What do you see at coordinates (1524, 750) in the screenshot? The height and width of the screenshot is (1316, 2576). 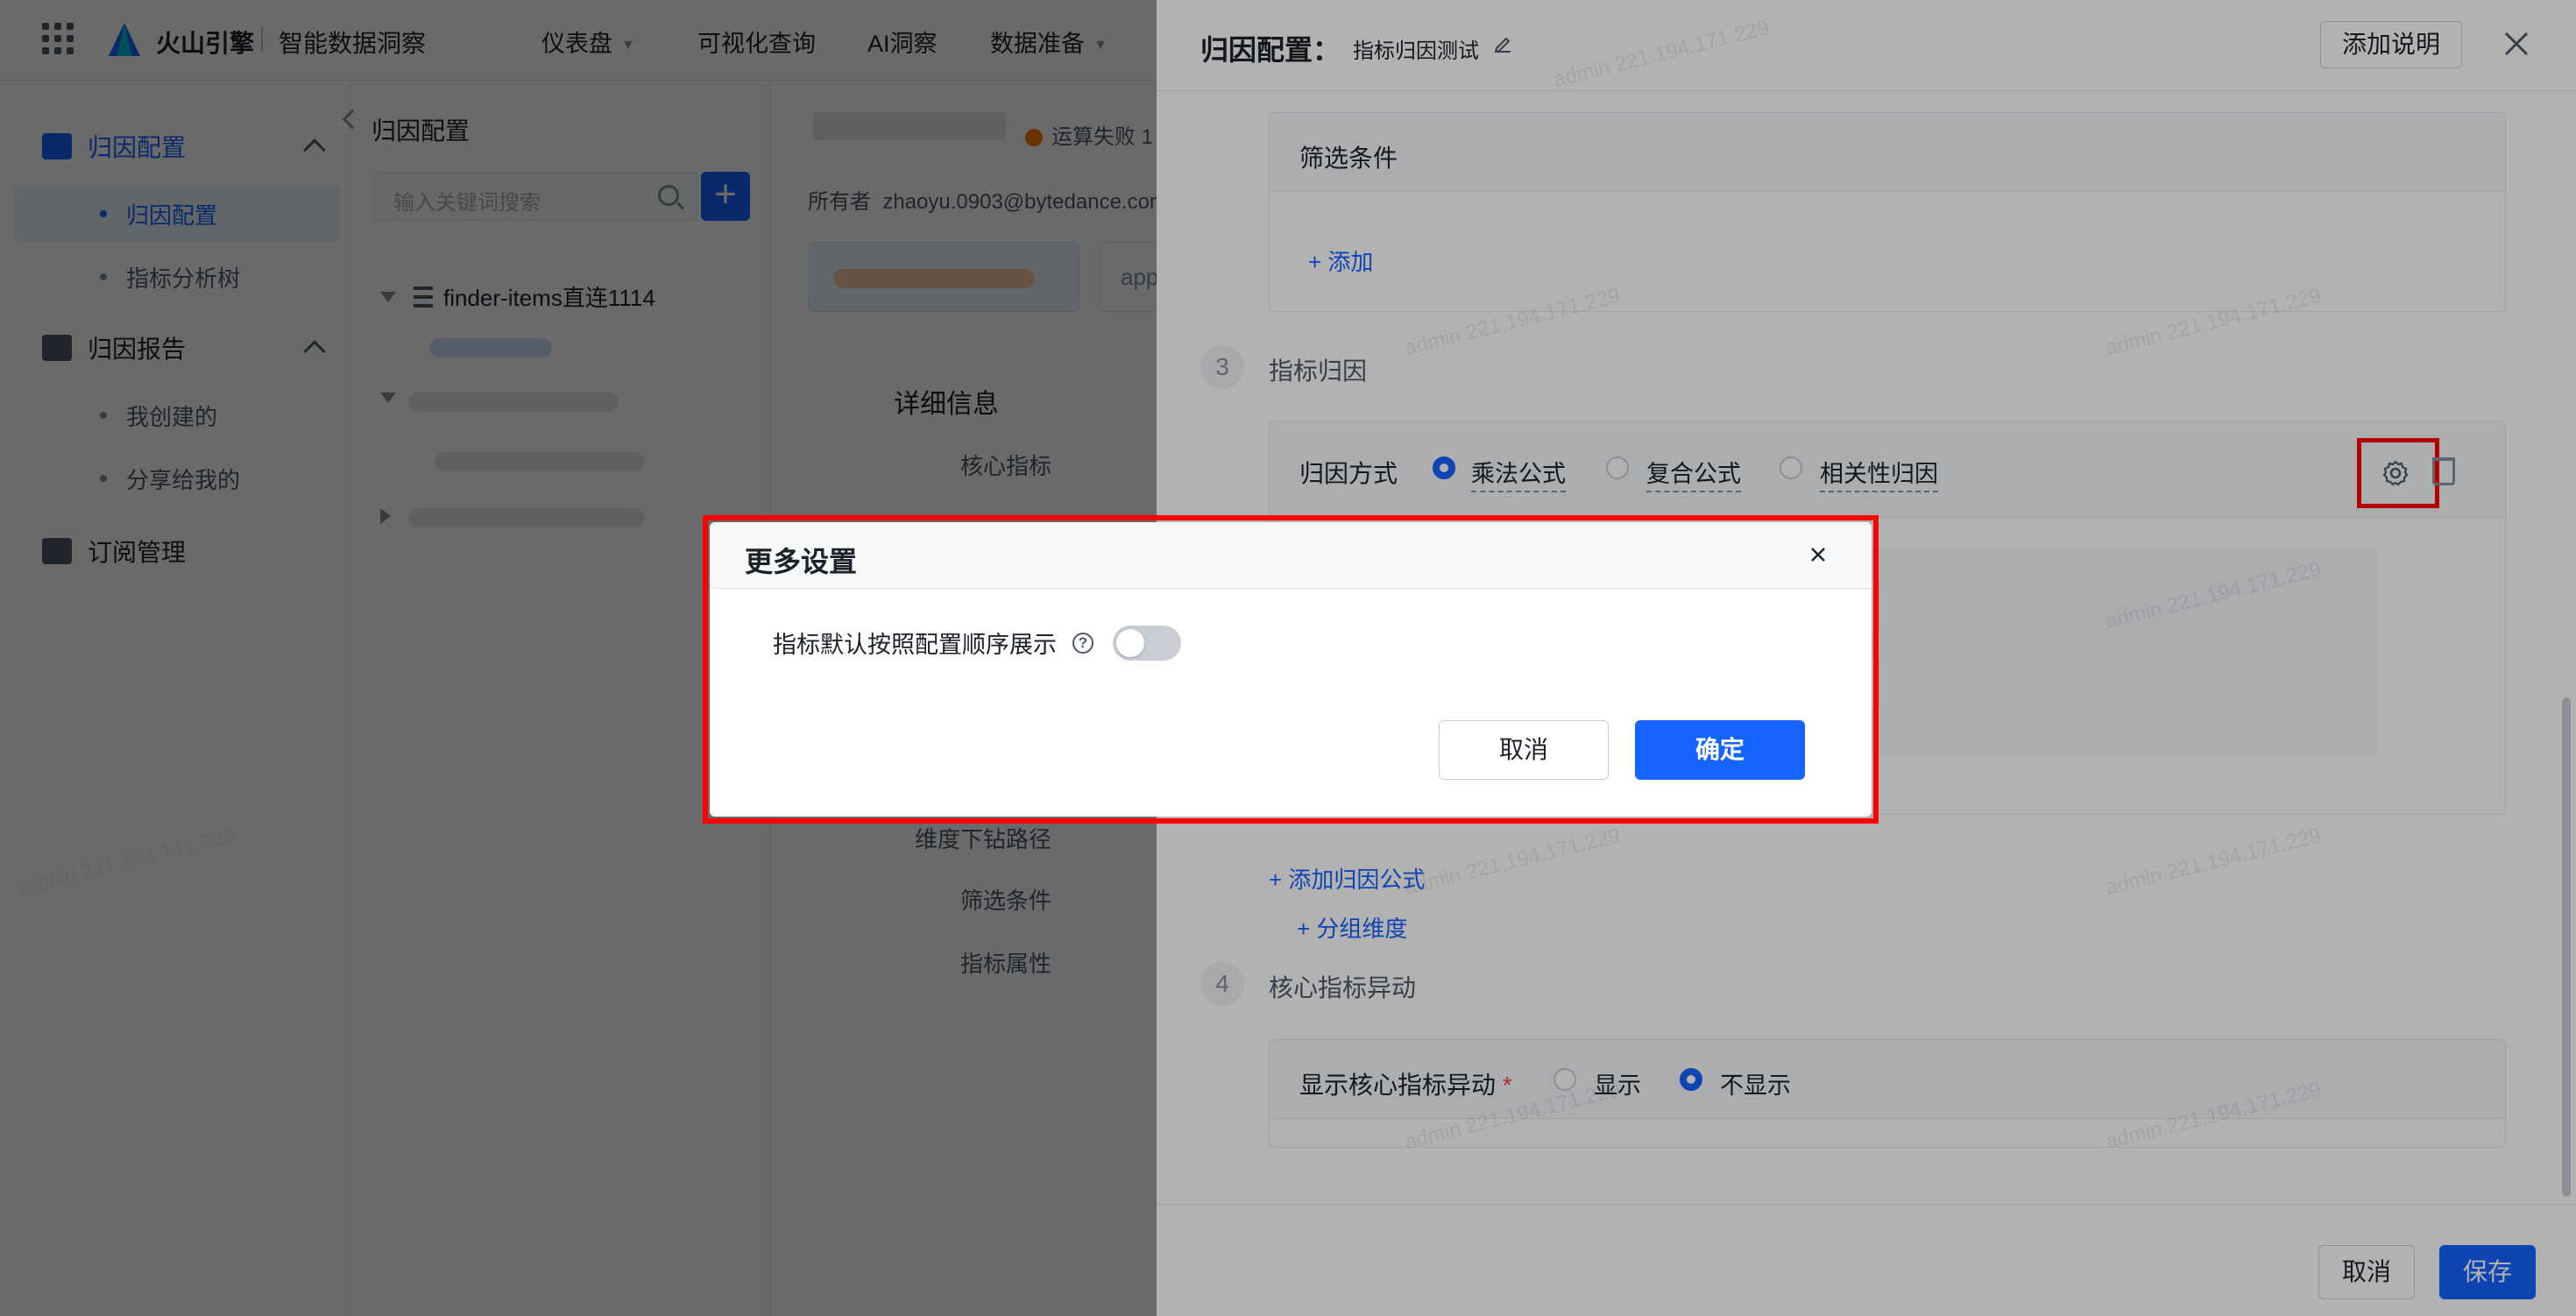 I see `modal-cancel-button: 取消` at bounding box center [1524, 750].